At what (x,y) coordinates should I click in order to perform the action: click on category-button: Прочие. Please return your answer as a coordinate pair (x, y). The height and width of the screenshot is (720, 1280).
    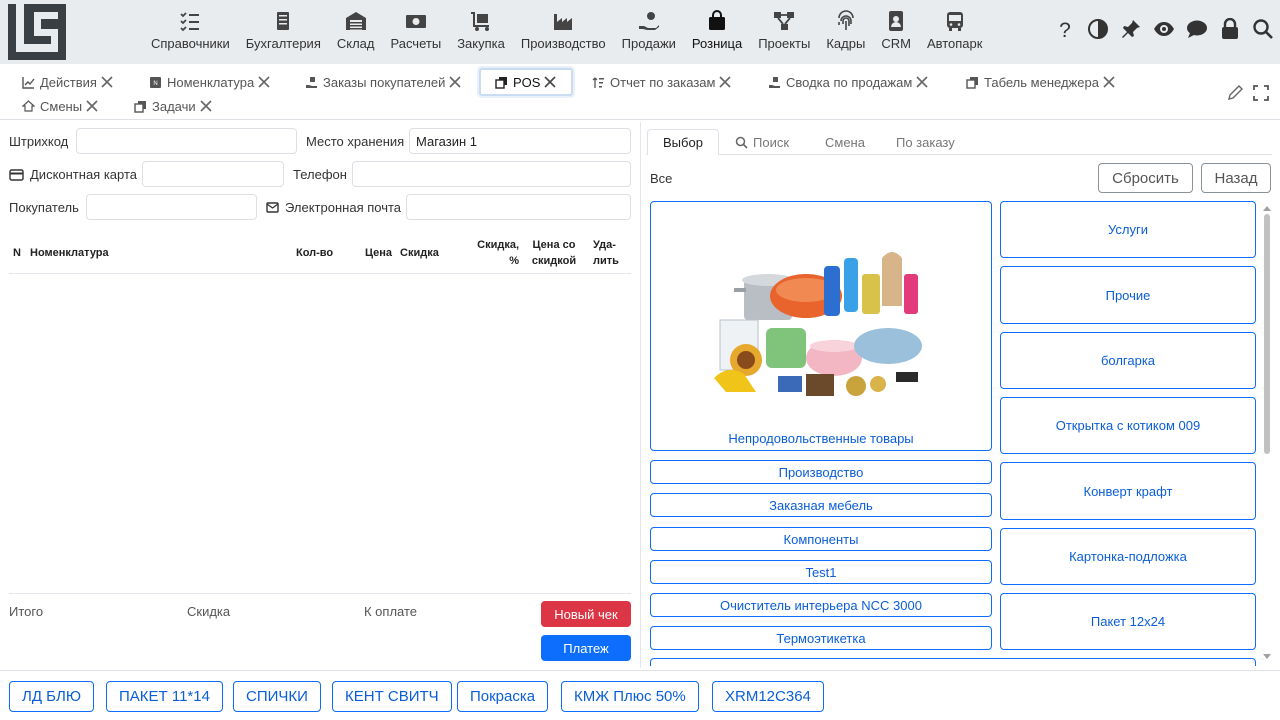
    Looking at the image, I should click on (1128, 295).